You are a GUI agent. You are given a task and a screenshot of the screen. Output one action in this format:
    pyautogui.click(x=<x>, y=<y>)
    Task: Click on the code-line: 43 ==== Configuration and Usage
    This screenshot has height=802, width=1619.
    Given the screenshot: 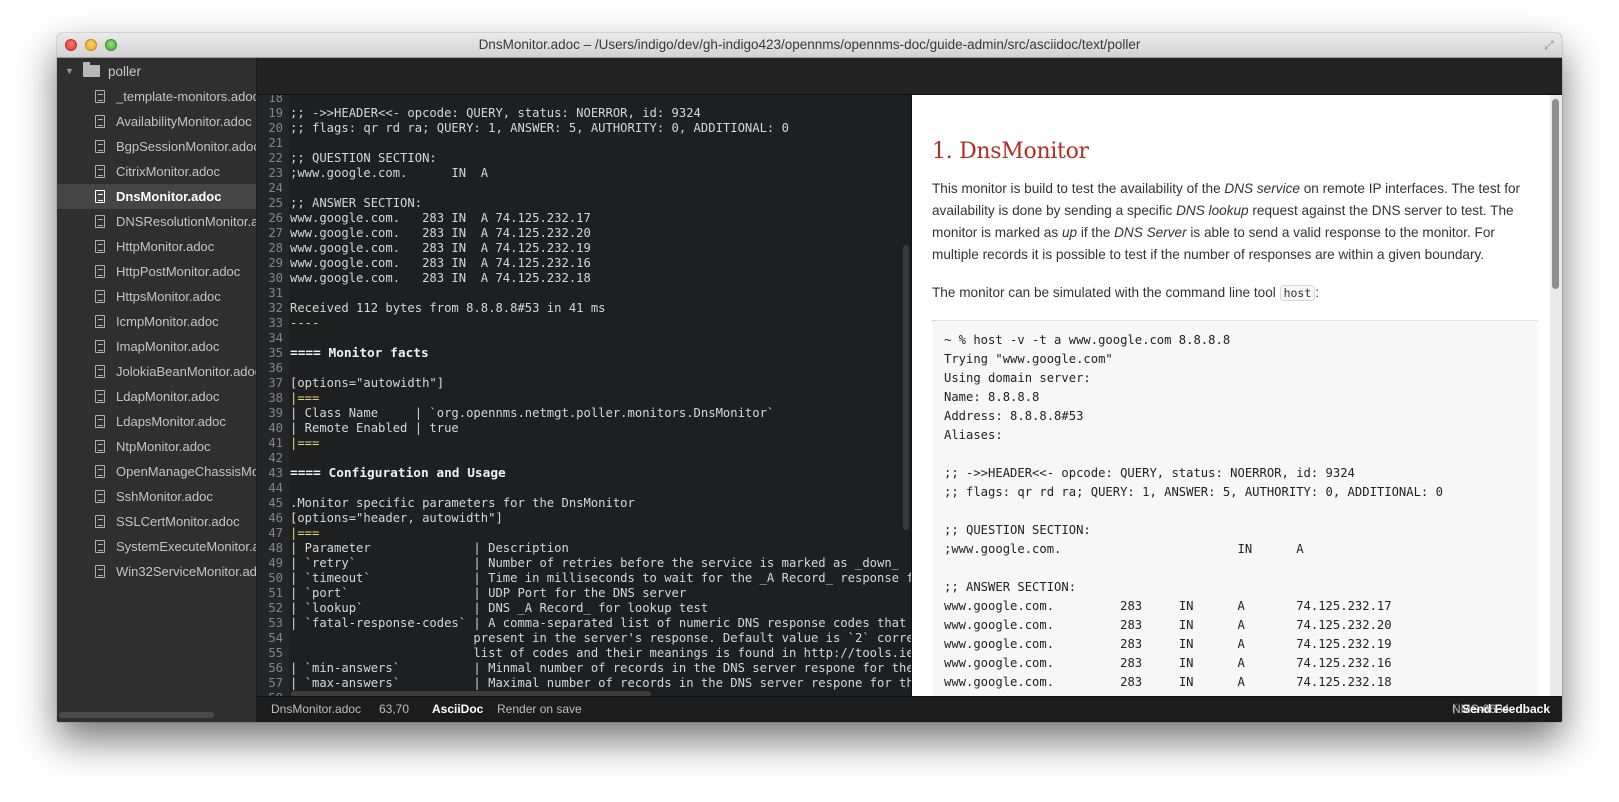 What is the action you would take?
    pyautogui.click(x=584, y=473)
    